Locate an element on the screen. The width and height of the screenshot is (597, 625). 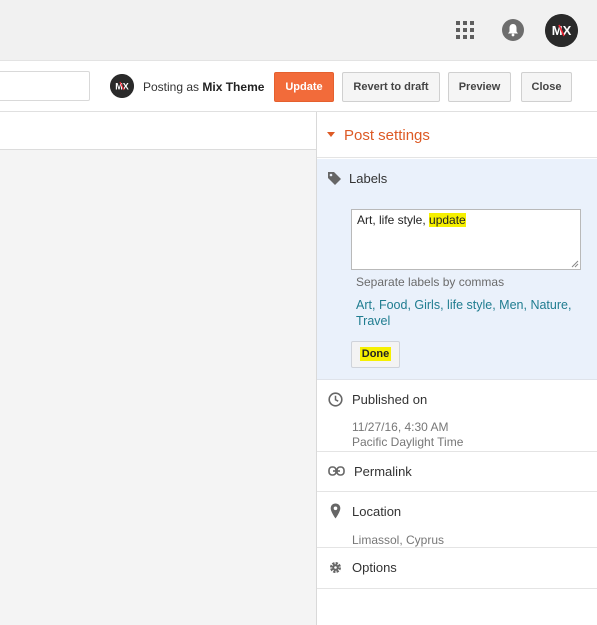
post-settings-header: Post settings is located at coordinates (457, 135).